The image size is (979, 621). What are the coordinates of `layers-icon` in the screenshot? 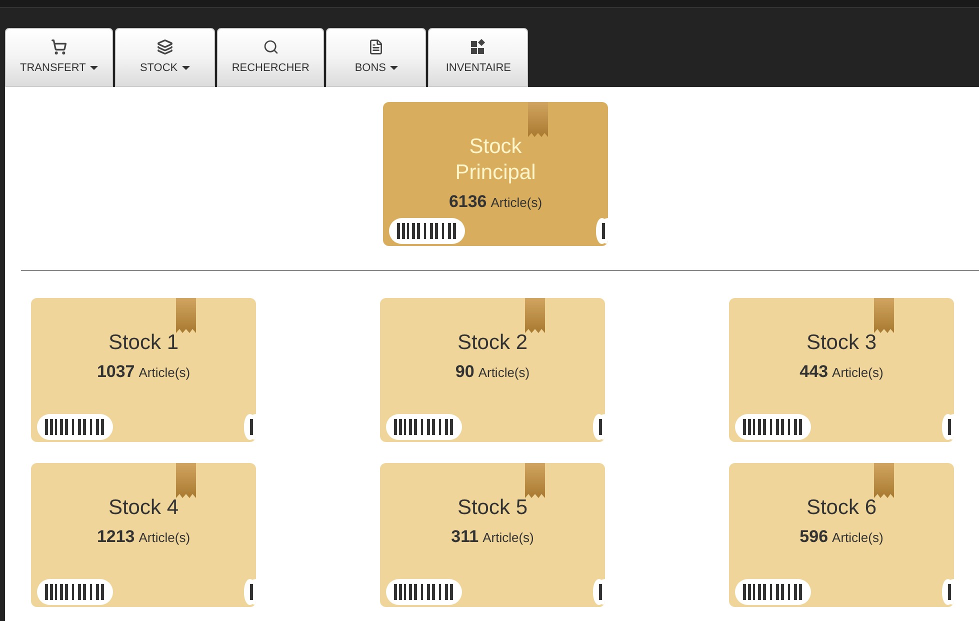 It's located at (164, 46).